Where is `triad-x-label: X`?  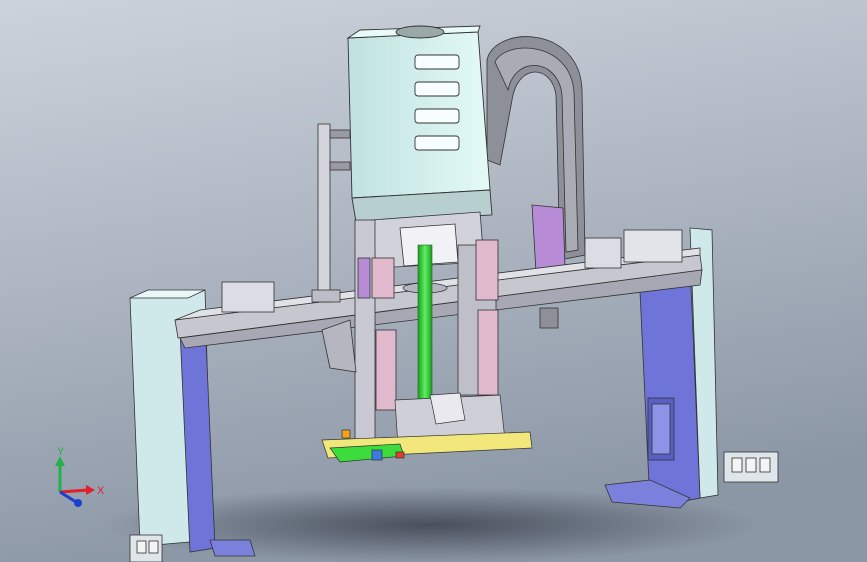 triad-x-label: X is located at coordinates (101, 491).